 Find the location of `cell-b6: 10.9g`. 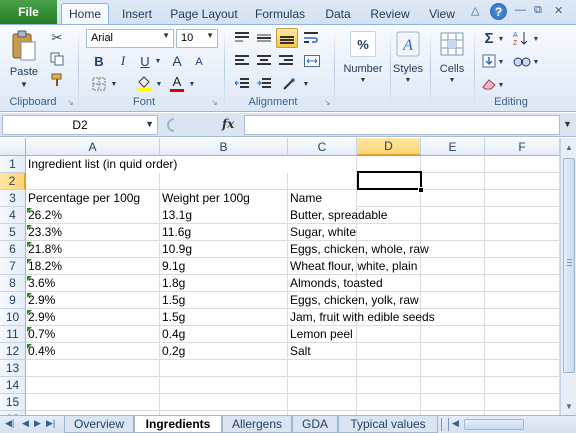

cell-b6: 10.9g is located at coordinates (223, 249).